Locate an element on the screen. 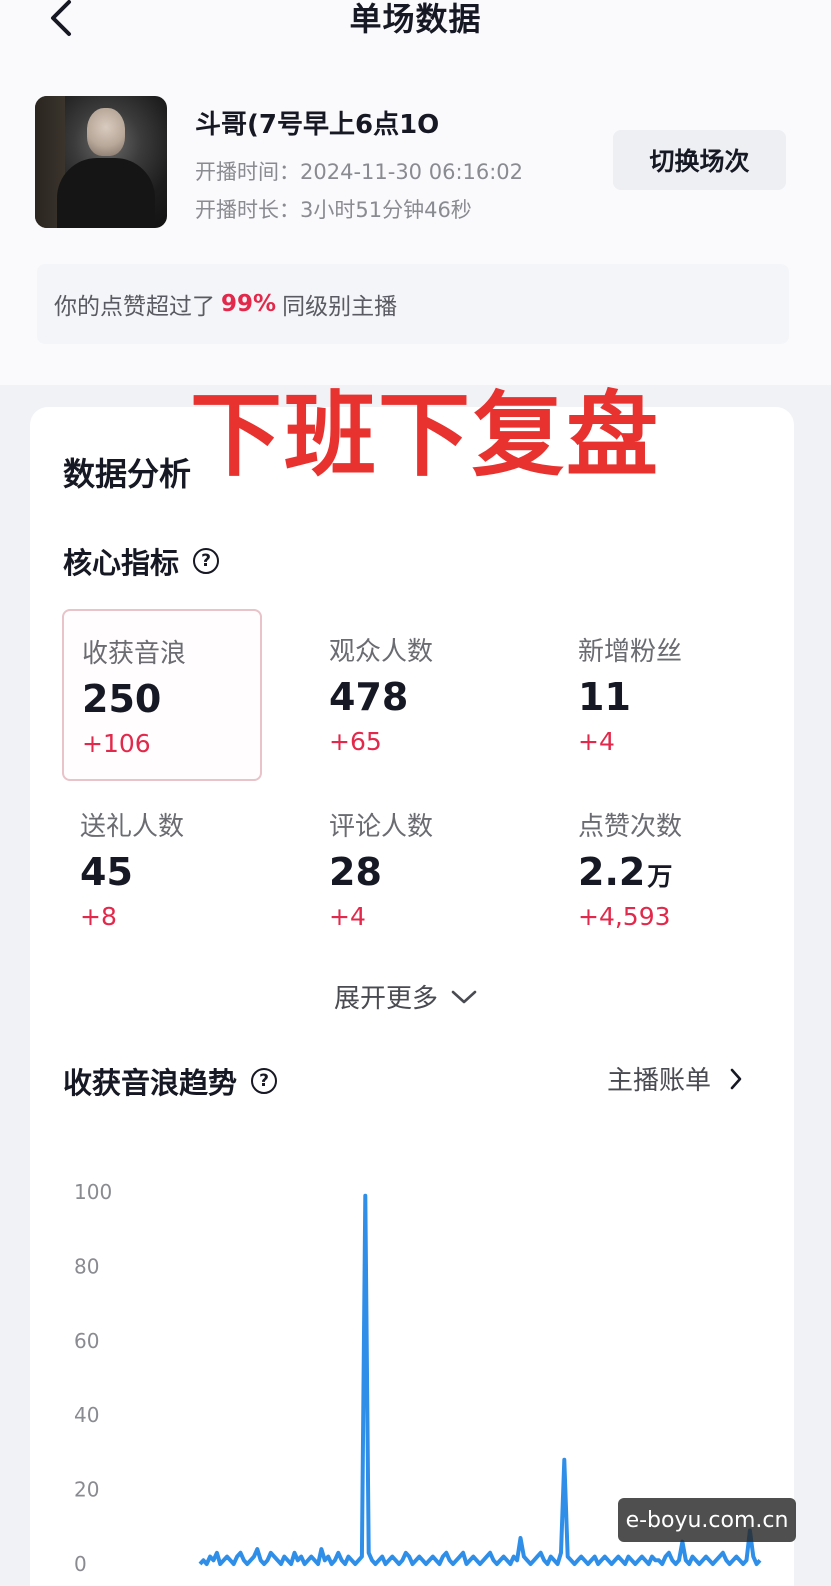  switch-session-button: 切换场次 is located at coordinates (699, 160).